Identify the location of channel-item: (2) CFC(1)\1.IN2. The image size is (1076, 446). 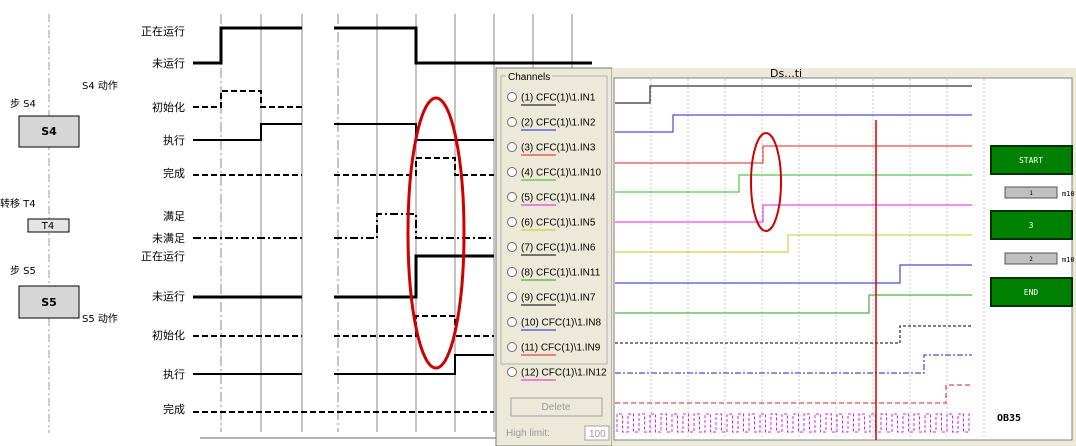
(551, 124).